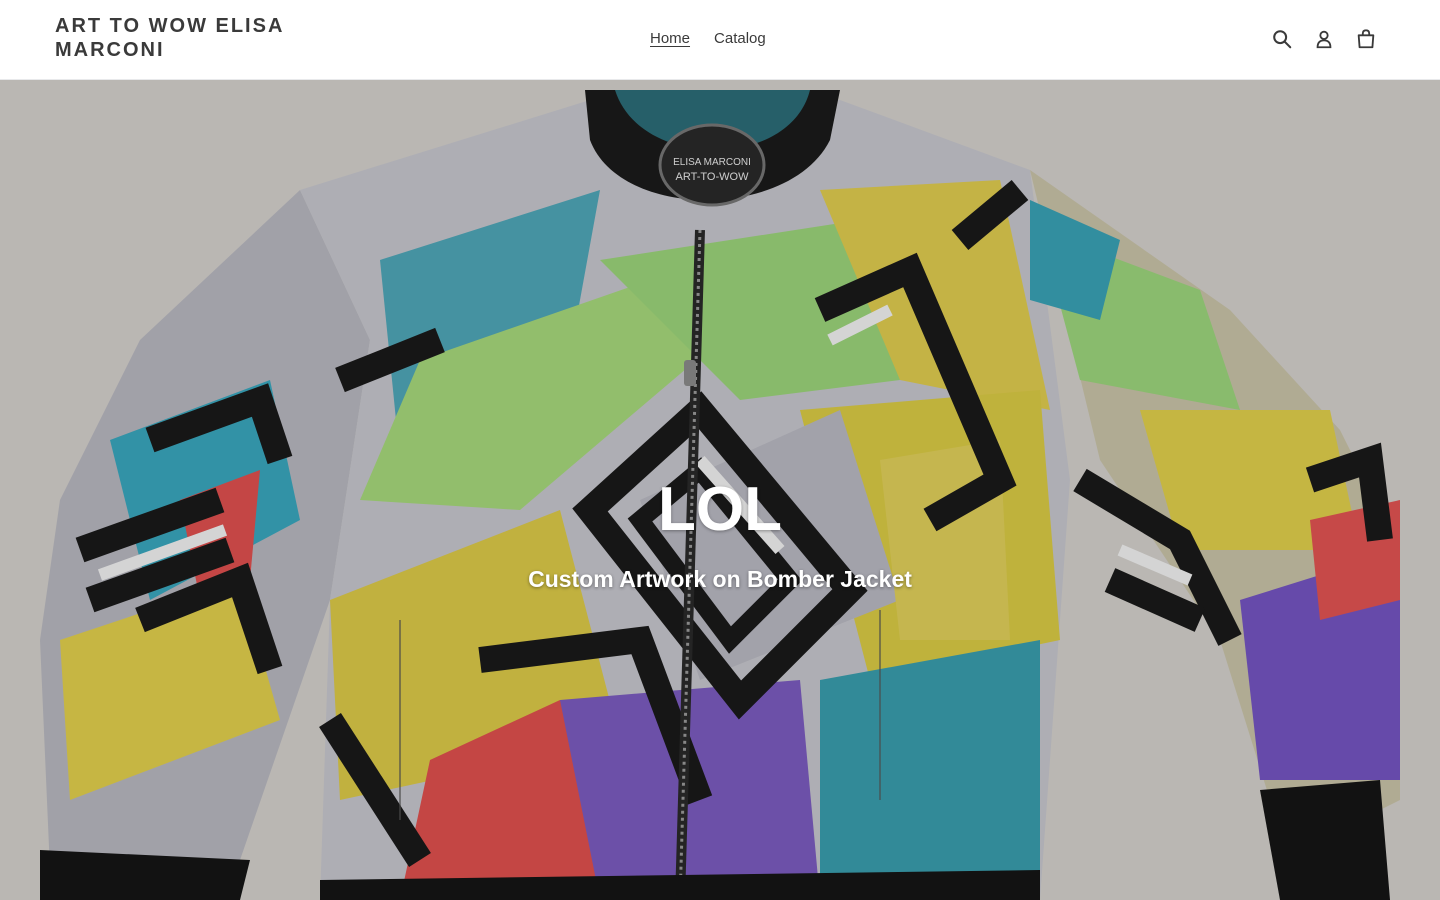 The image size is (1440, 900). What do you see at coordinates (670, 39) in the screenshot?
I see `nav-link-home: Home` at bounding box center [670, 39].